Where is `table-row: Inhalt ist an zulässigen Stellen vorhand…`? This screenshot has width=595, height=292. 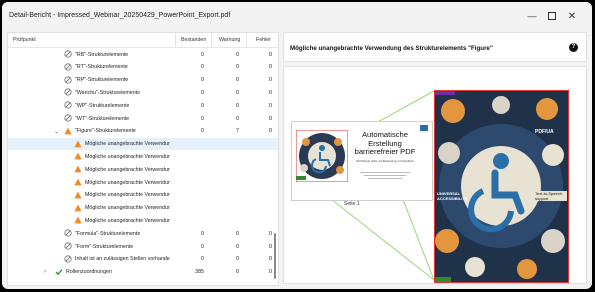
table-row: Inhalt ist an zulässigen Stellen vorhand… is located at coordinates (143, 259).